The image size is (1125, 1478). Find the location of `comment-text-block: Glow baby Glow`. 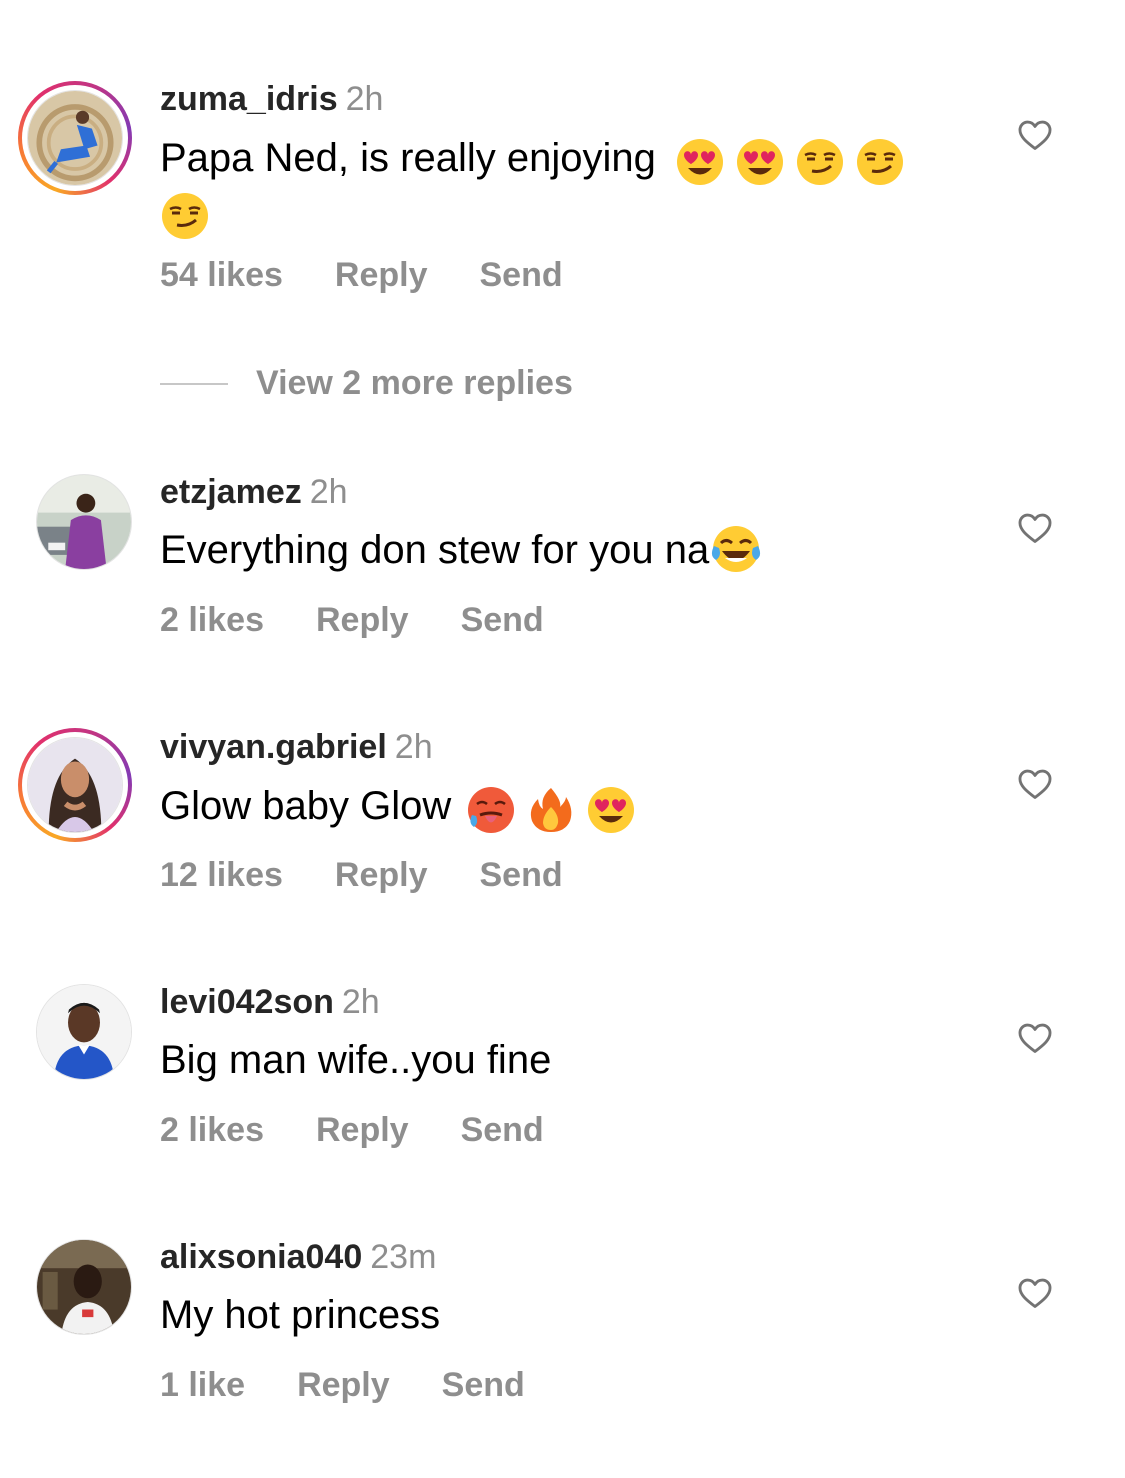

comment-text-block: Glow baby Glow is located at coordinates (560, 807).